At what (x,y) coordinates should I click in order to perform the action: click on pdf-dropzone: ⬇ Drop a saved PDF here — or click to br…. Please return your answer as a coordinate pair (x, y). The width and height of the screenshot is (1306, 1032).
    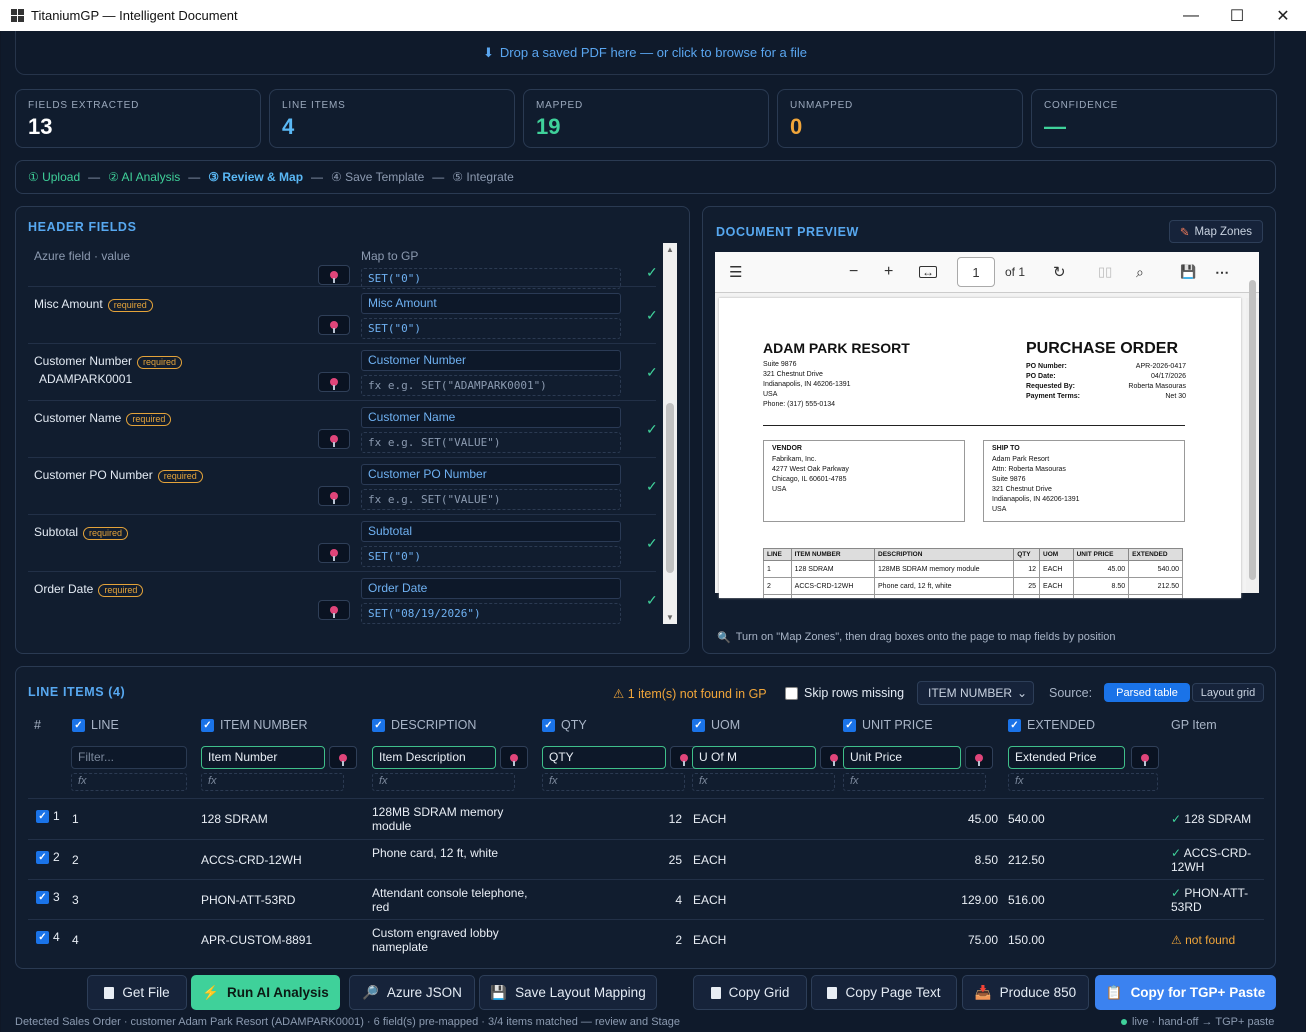
    Looking at the image, I should click on (645, 53).